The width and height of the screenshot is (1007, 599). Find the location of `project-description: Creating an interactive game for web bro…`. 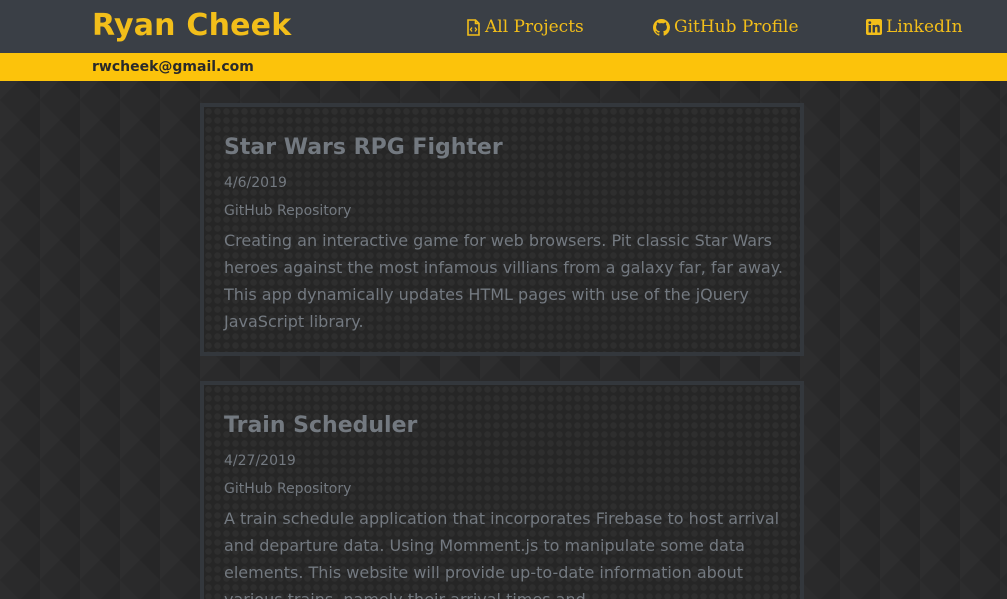

project-description: Creating an interactive game for web bro… is located at coordinates (504, 281).